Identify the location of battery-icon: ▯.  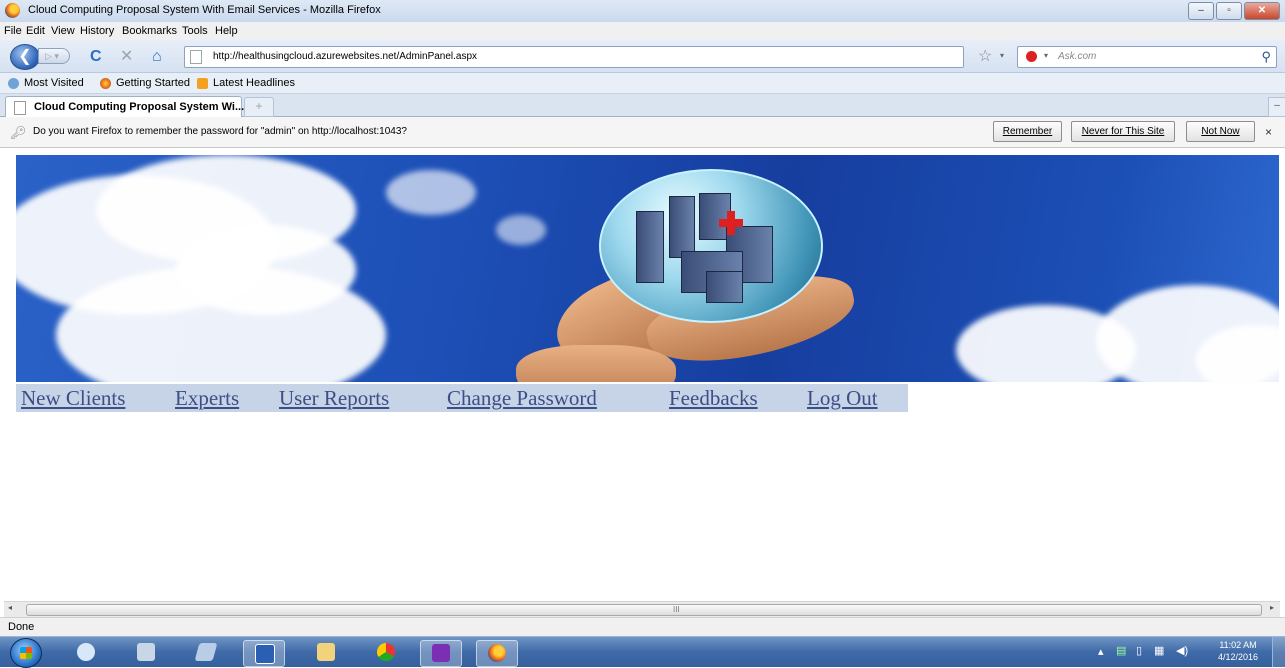
(1139, 650).